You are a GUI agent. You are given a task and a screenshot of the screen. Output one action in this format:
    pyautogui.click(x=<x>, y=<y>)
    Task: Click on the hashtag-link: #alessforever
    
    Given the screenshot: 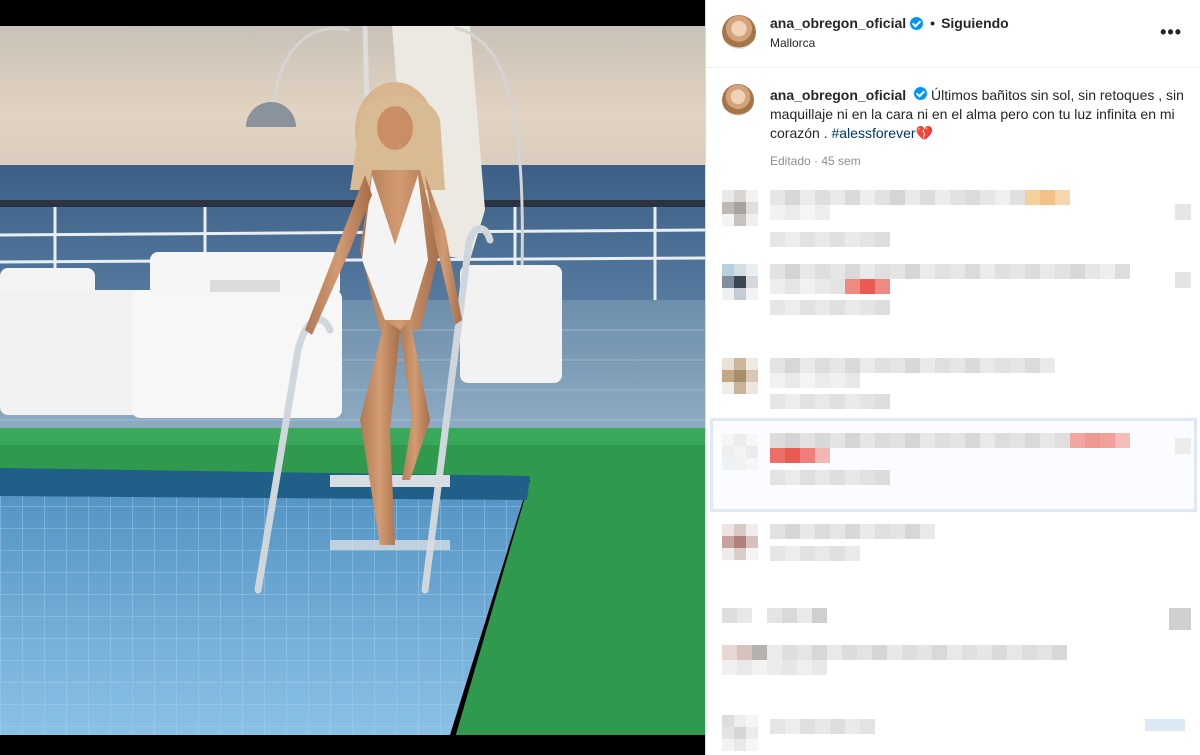 What is the action you would take?
    pyautogui.click(x=873, y=133)
    